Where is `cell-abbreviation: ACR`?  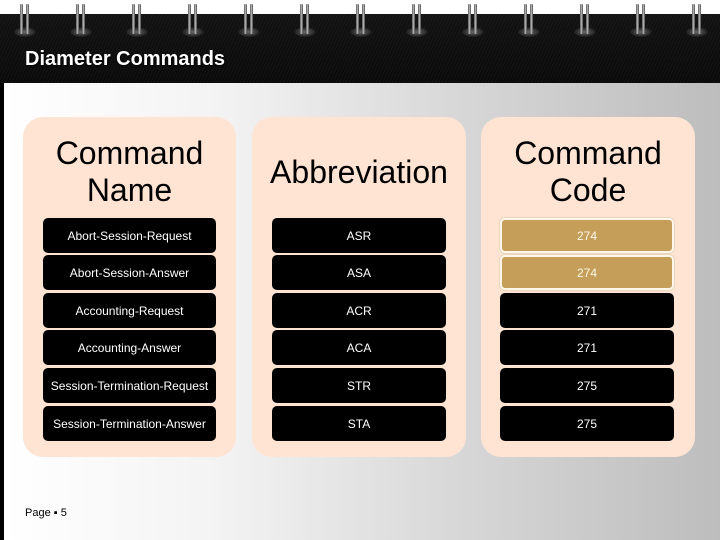
cell-abbreviation: ACR is located at coordinates (359, 310).